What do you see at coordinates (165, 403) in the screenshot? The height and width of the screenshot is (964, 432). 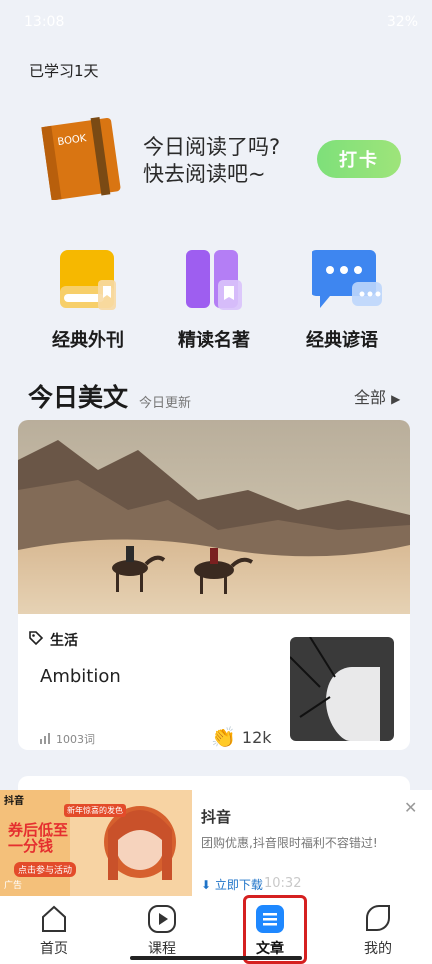 I see `section-subtitle: 今日更新` at bounding box center [165, 403].